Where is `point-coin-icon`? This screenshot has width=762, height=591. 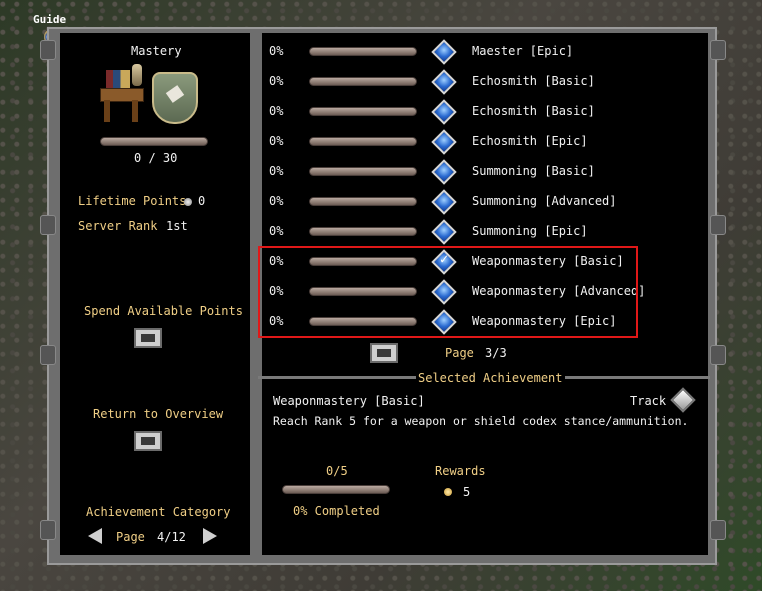
point-coin-icon is located at coordinates (188, 202).